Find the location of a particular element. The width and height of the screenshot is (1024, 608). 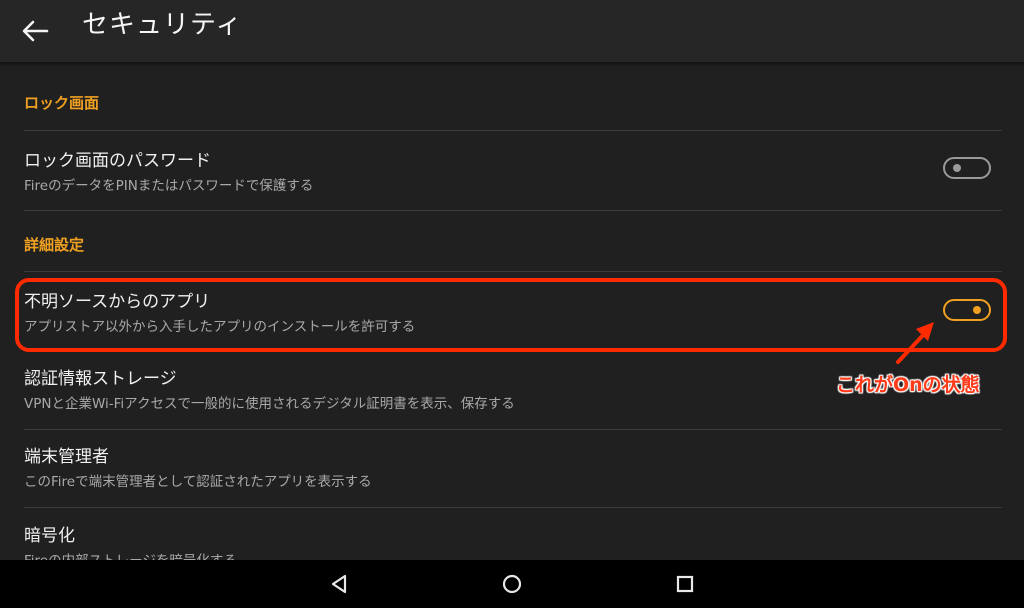

section-header-advanced: 詳細設定 is located at coordinates (54, 245).